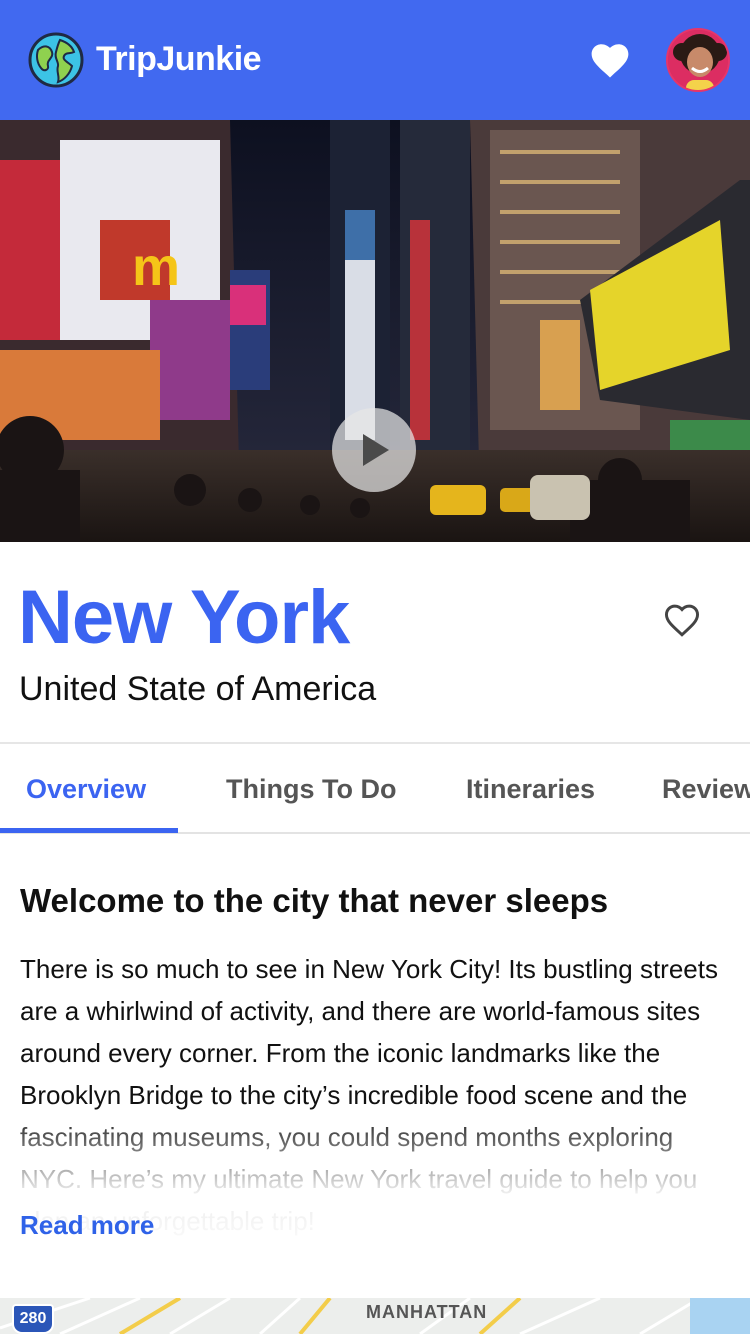 The height and width of the screenshot is (1334, 750). I want to click on user-avatar, so click(698, 60).